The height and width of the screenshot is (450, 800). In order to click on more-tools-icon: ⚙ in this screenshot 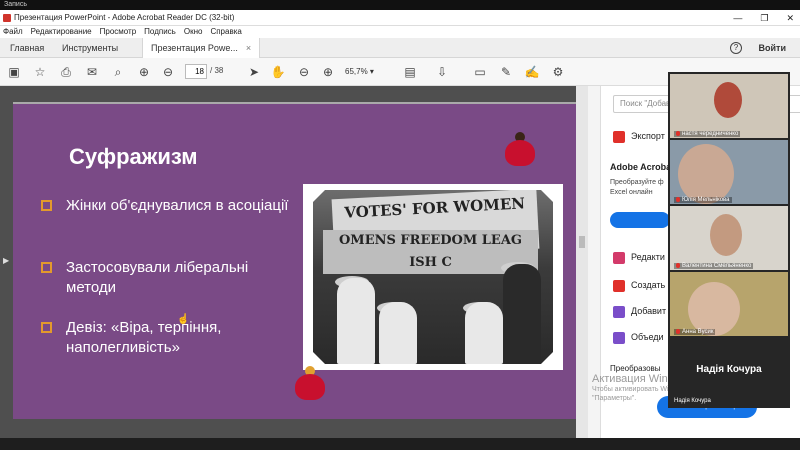, I will do `click(558, 72)`.